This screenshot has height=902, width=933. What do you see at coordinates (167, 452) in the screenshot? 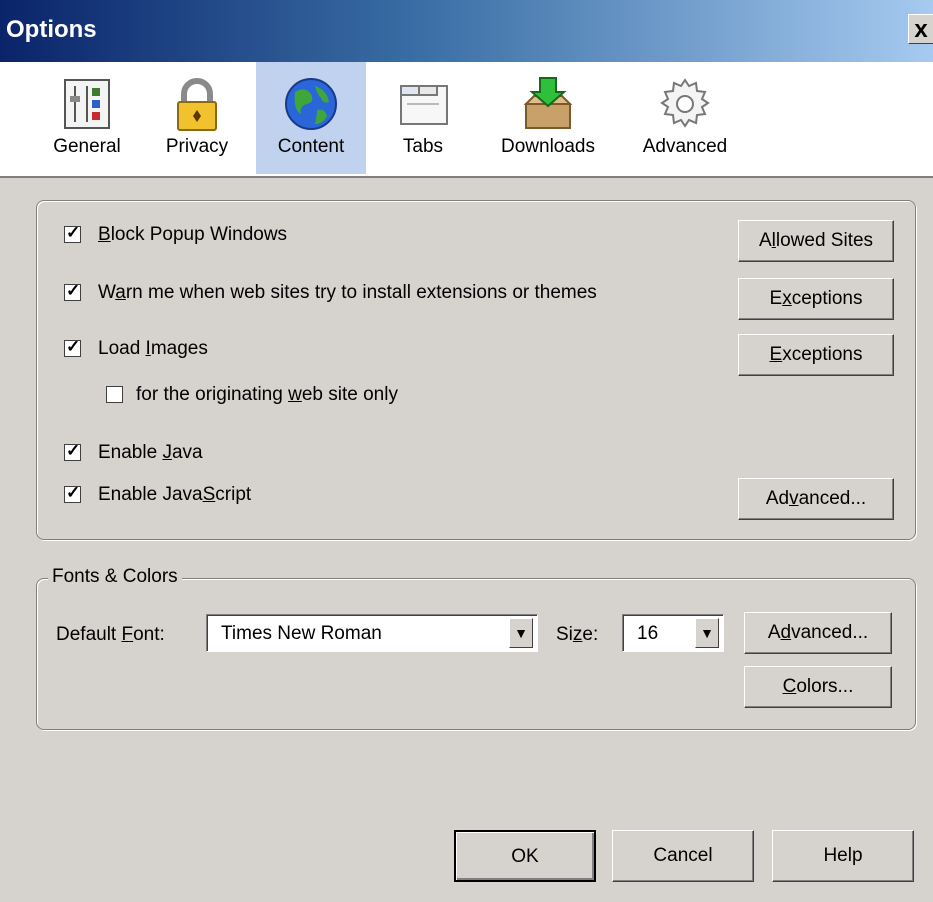
I see `accel-key: J` at bounding box center [167, 452].